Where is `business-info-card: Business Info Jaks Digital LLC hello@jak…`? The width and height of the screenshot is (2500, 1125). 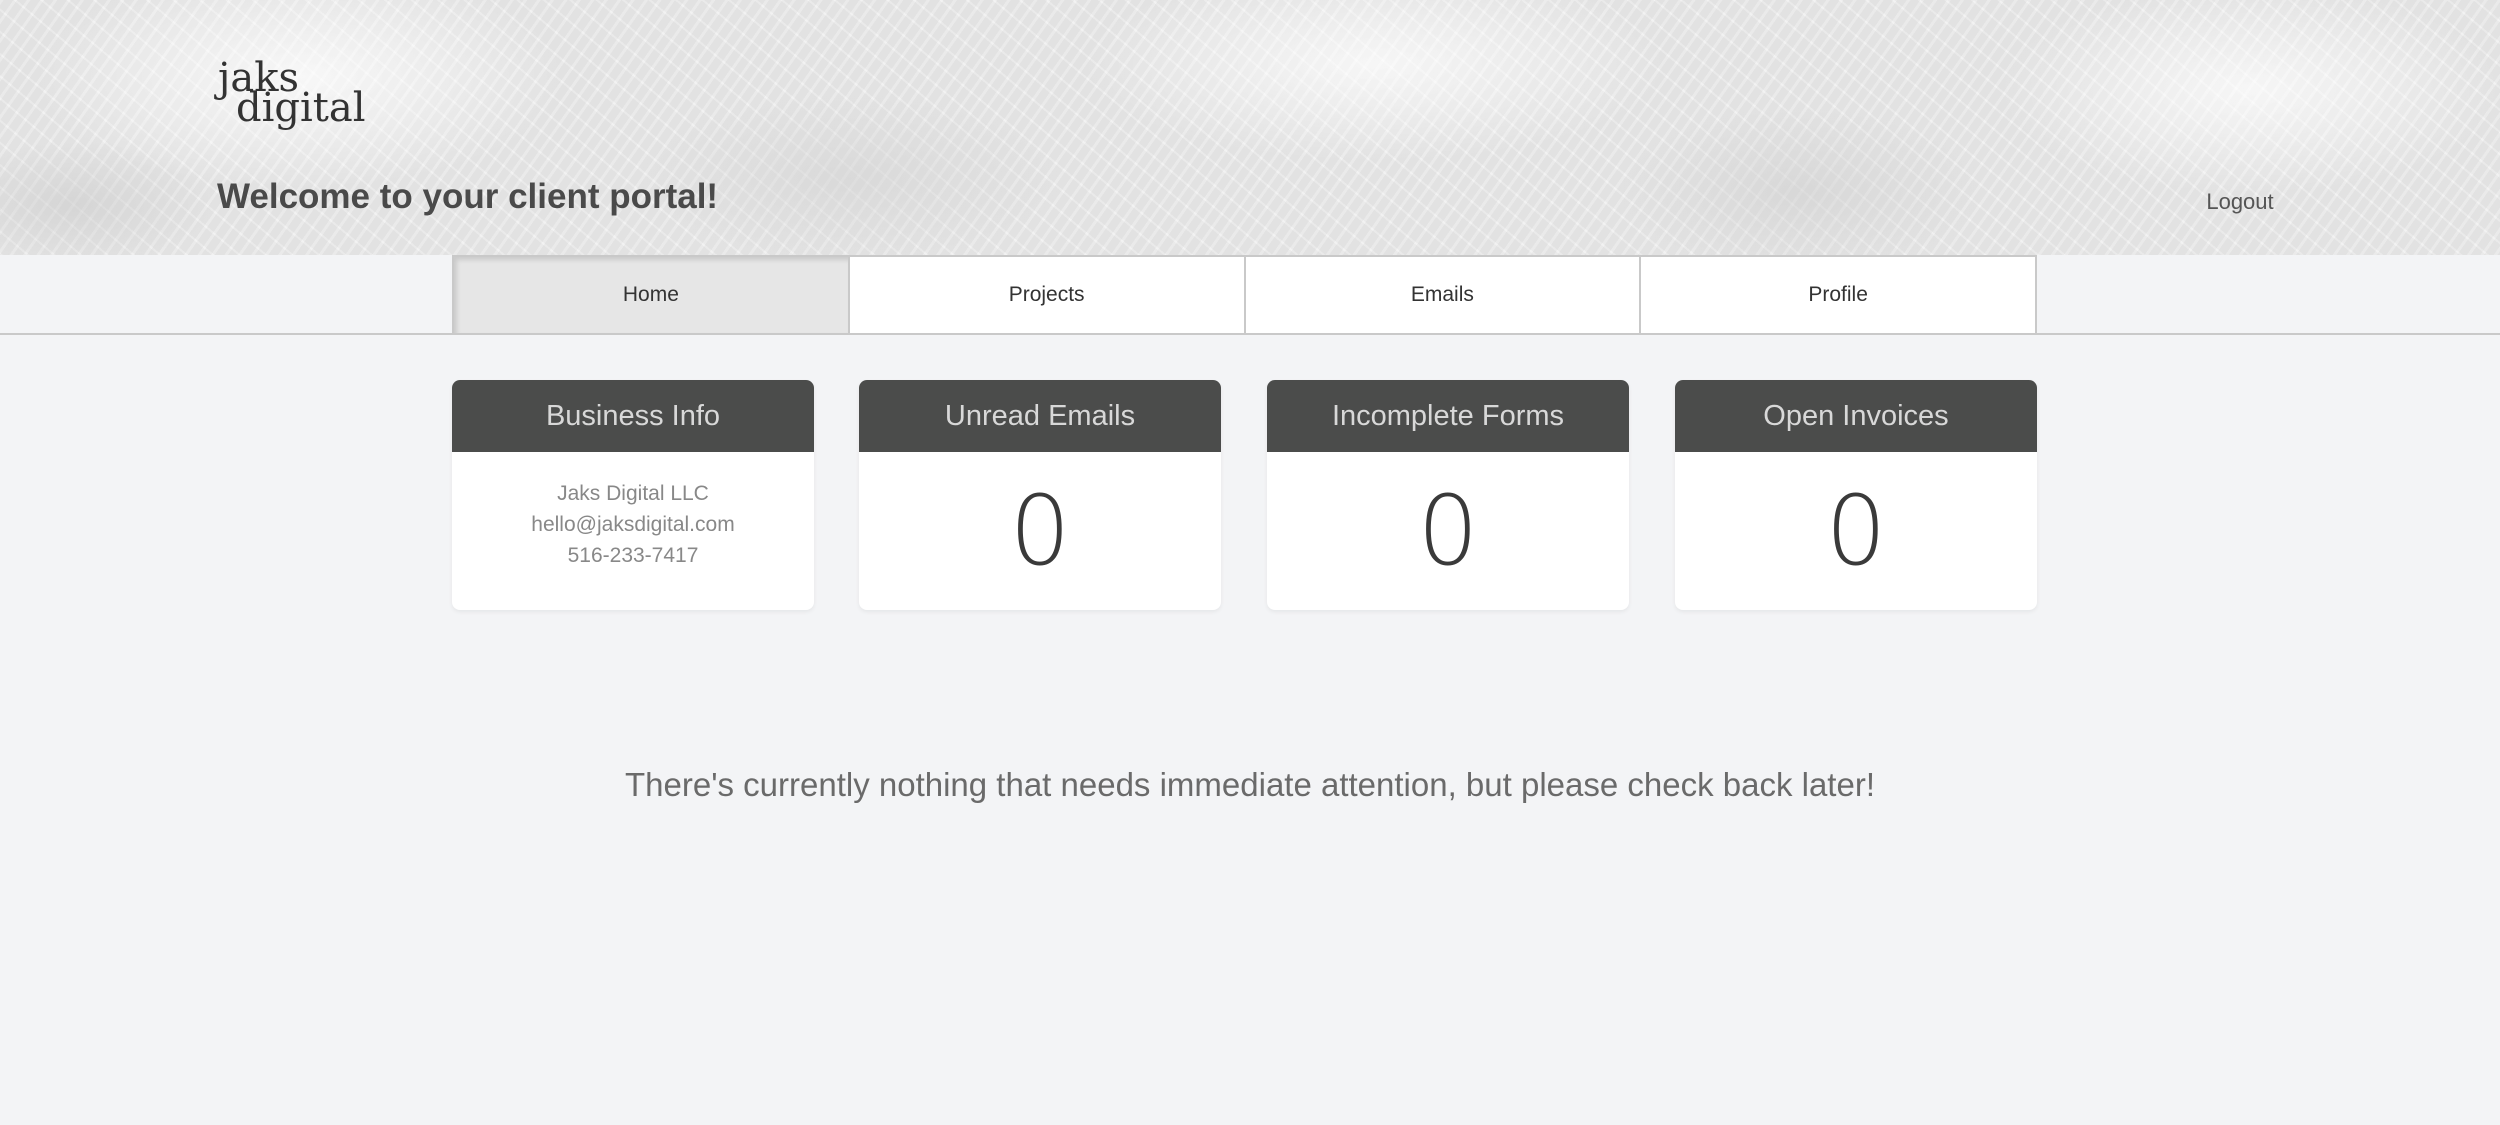 business-info-card: Business Info Jaks Digital LLC hello@jak… is located at coordinates (633, 495).